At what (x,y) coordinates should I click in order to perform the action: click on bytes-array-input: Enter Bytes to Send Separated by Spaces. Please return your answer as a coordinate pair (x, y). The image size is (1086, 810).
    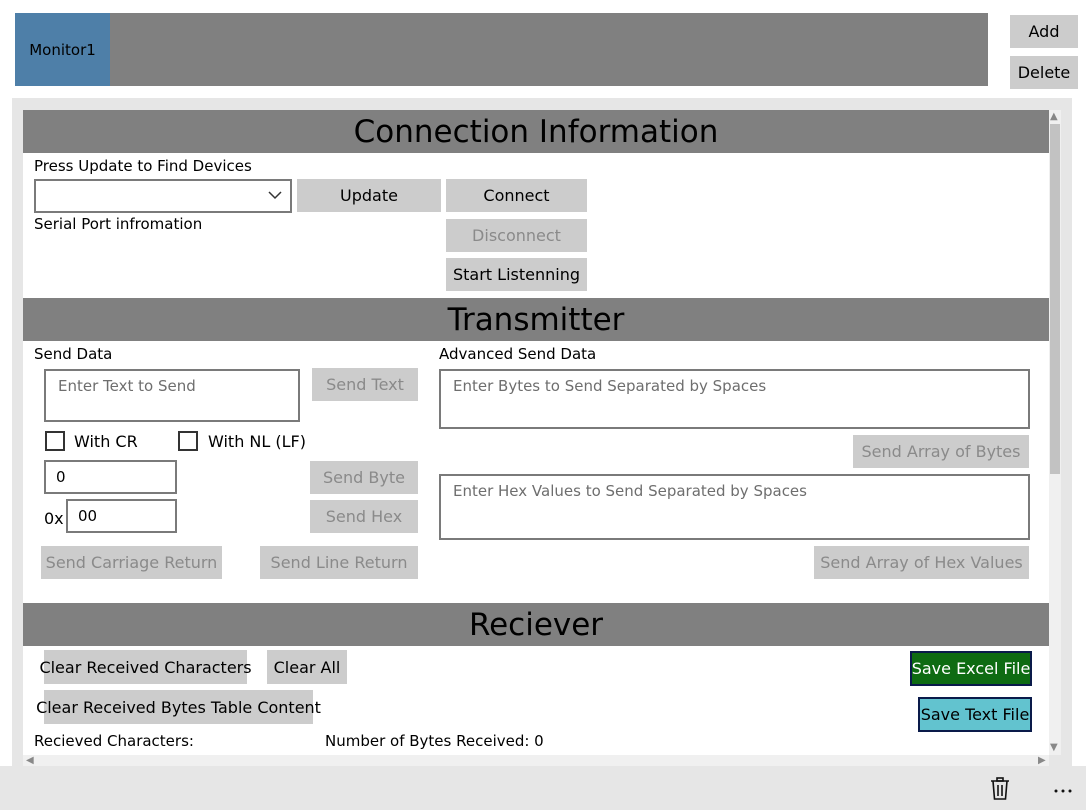
    Looking at the image, I should click on (734, 399).